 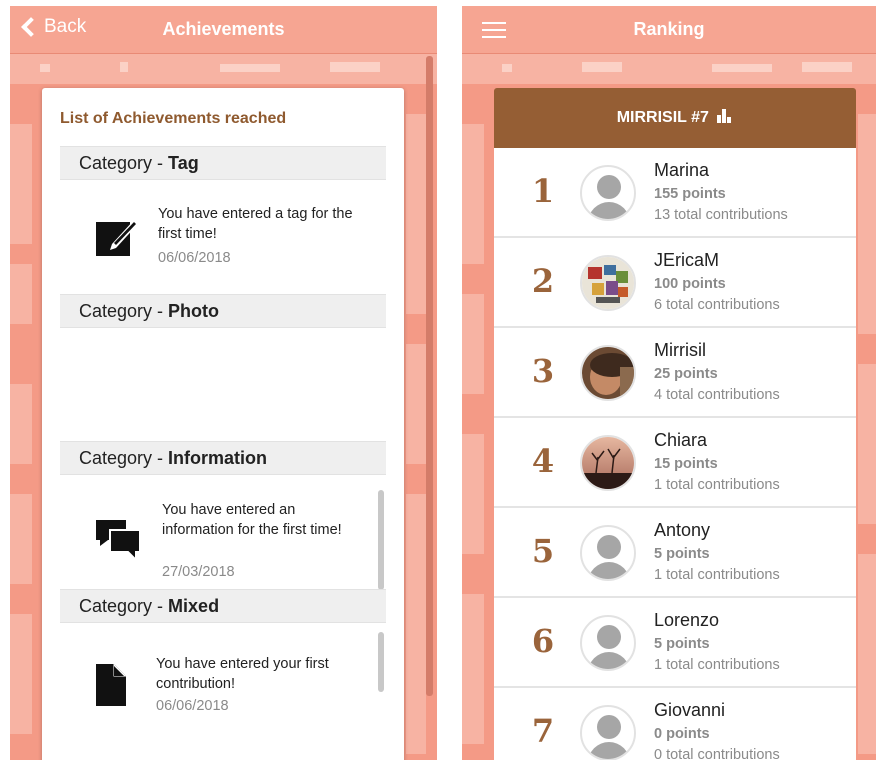 I want to click on user-contributions: 4 total contributions, so click(x=717, y=395).